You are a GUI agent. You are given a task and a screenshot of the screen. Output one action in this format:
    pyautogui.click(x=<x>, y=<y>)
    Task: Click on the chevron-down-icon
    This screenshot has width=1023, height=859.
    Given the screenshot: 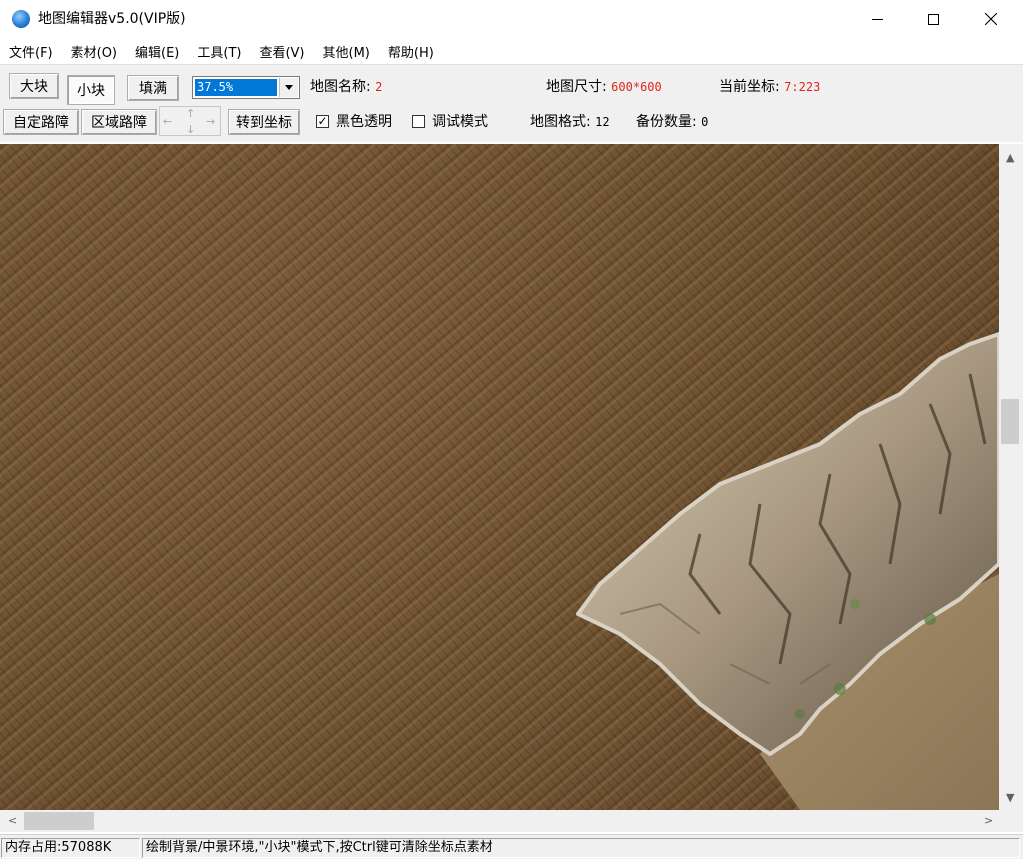 What is the action you would take?
    pyautogui.click(x=289, y=87)
    